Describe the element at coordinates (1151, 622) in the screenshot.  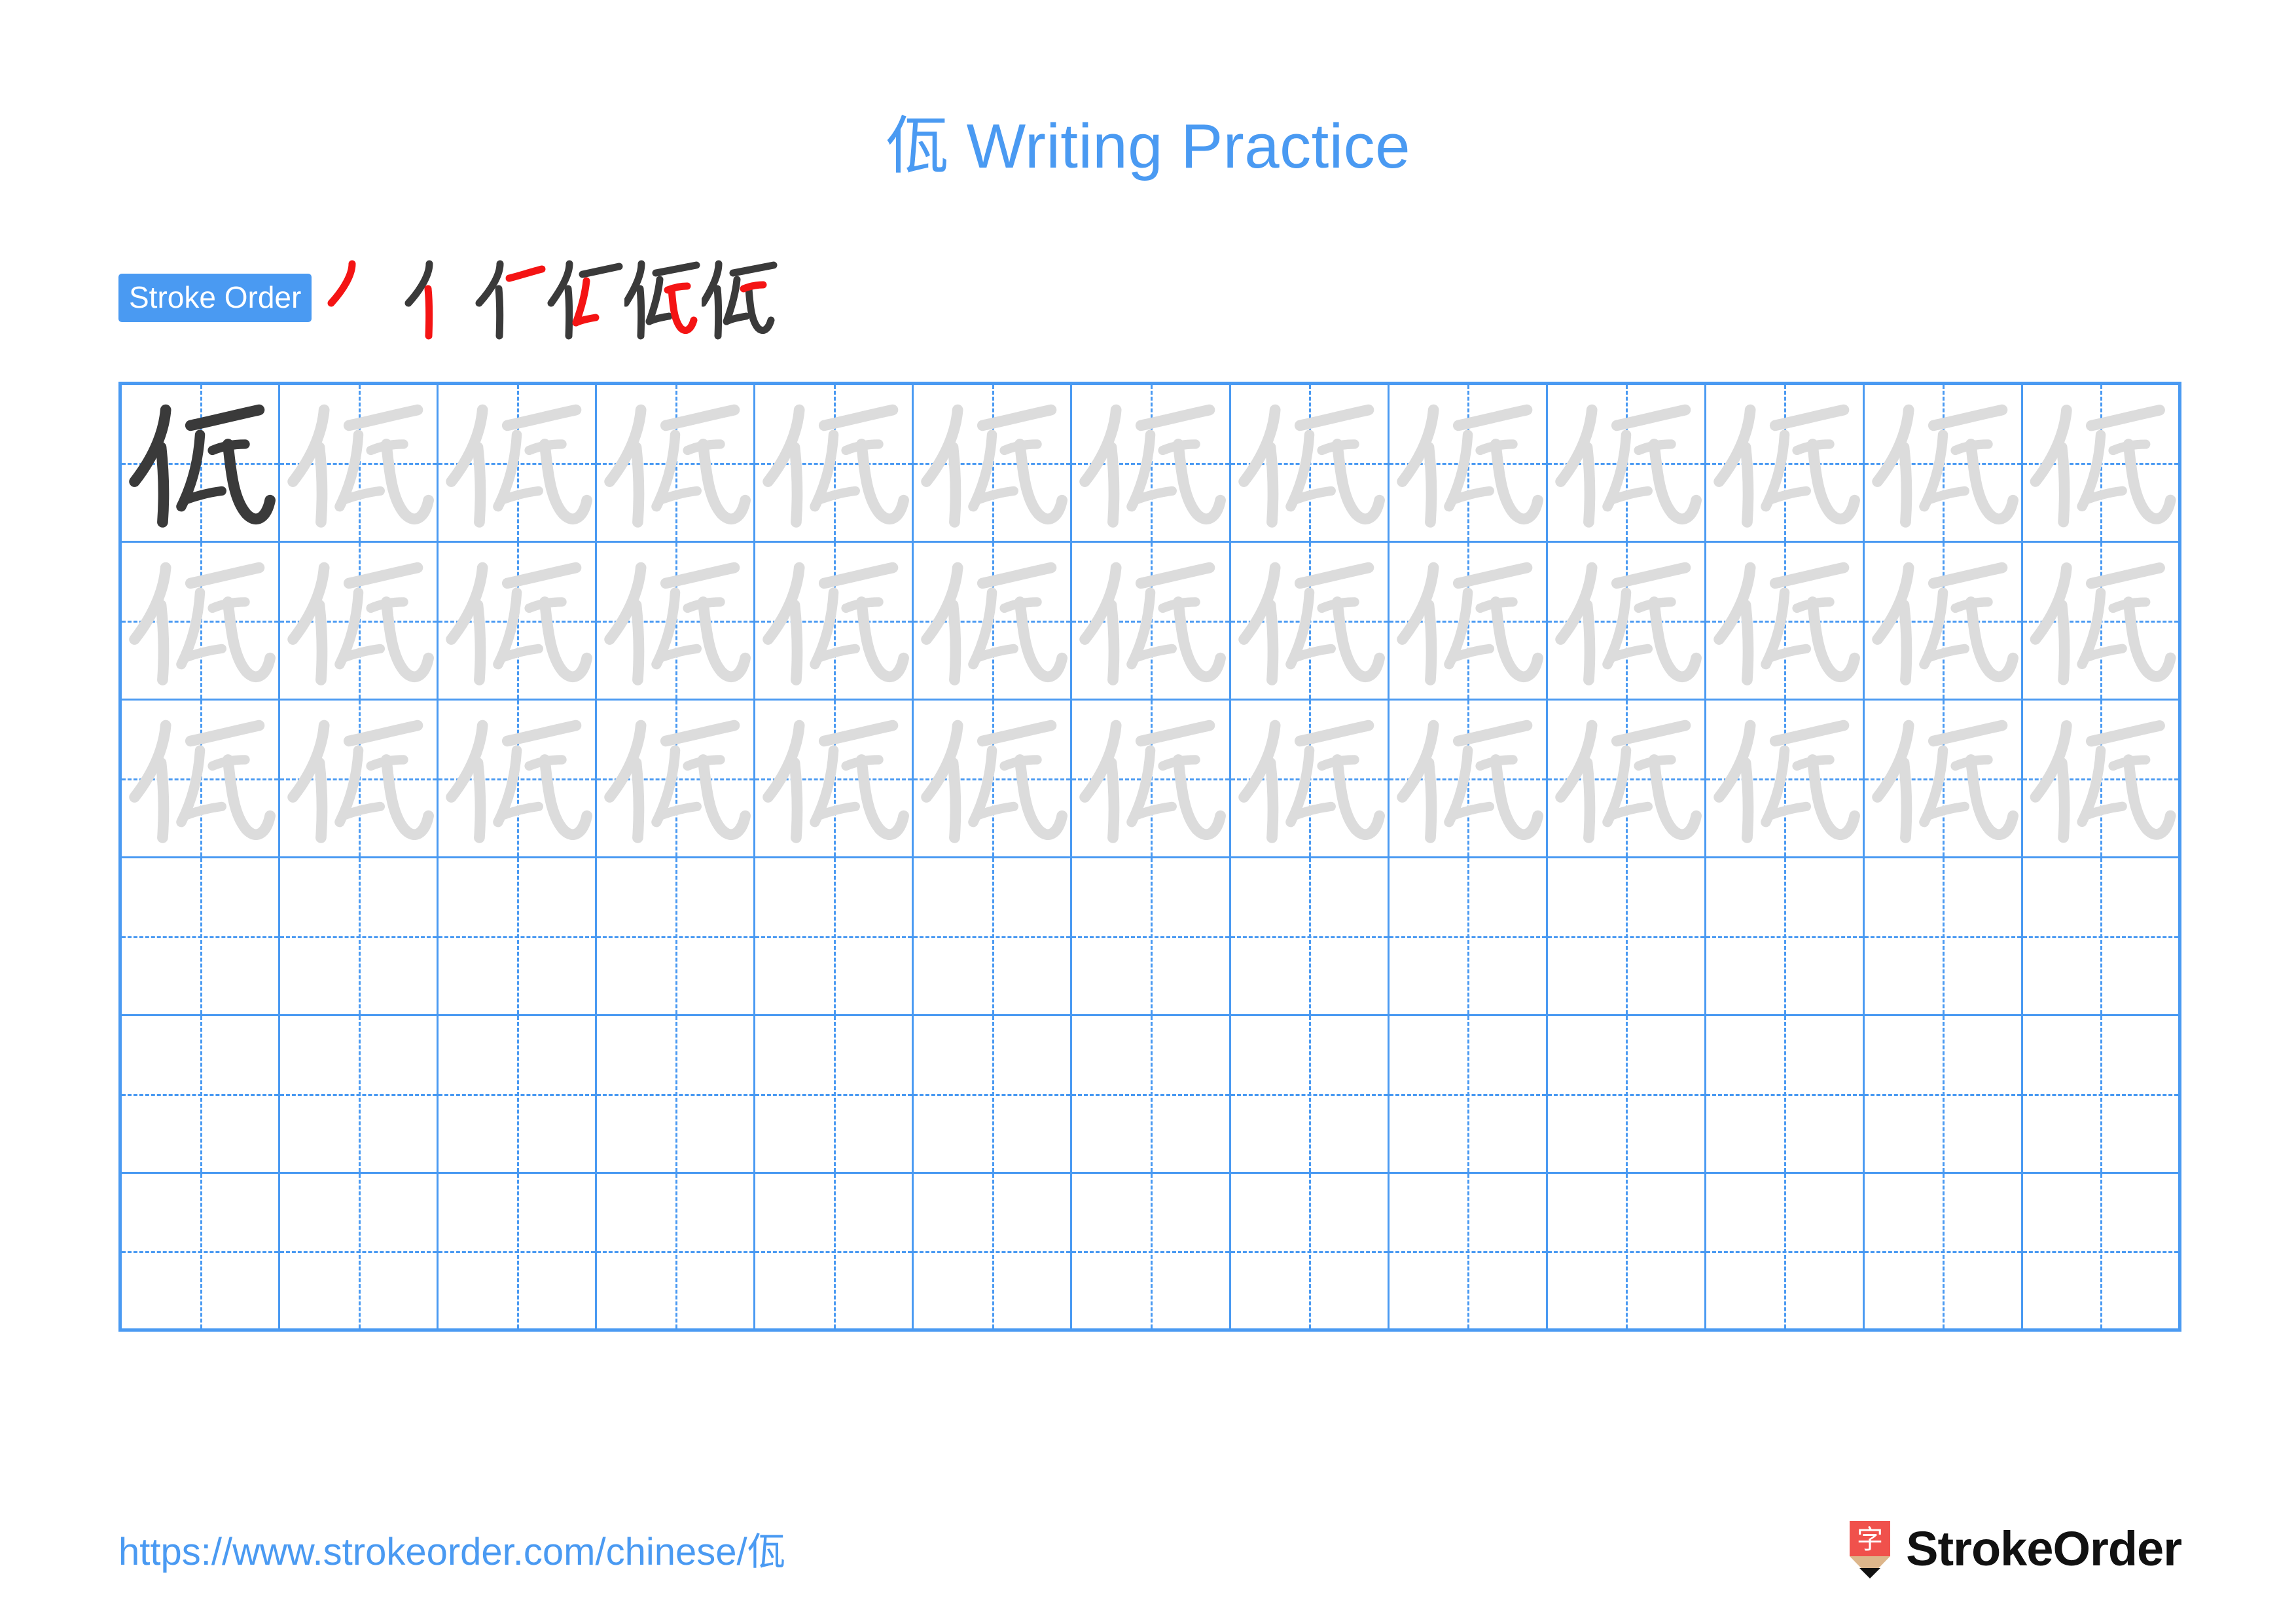
I see `grid-cell-r2-c7` at that location.